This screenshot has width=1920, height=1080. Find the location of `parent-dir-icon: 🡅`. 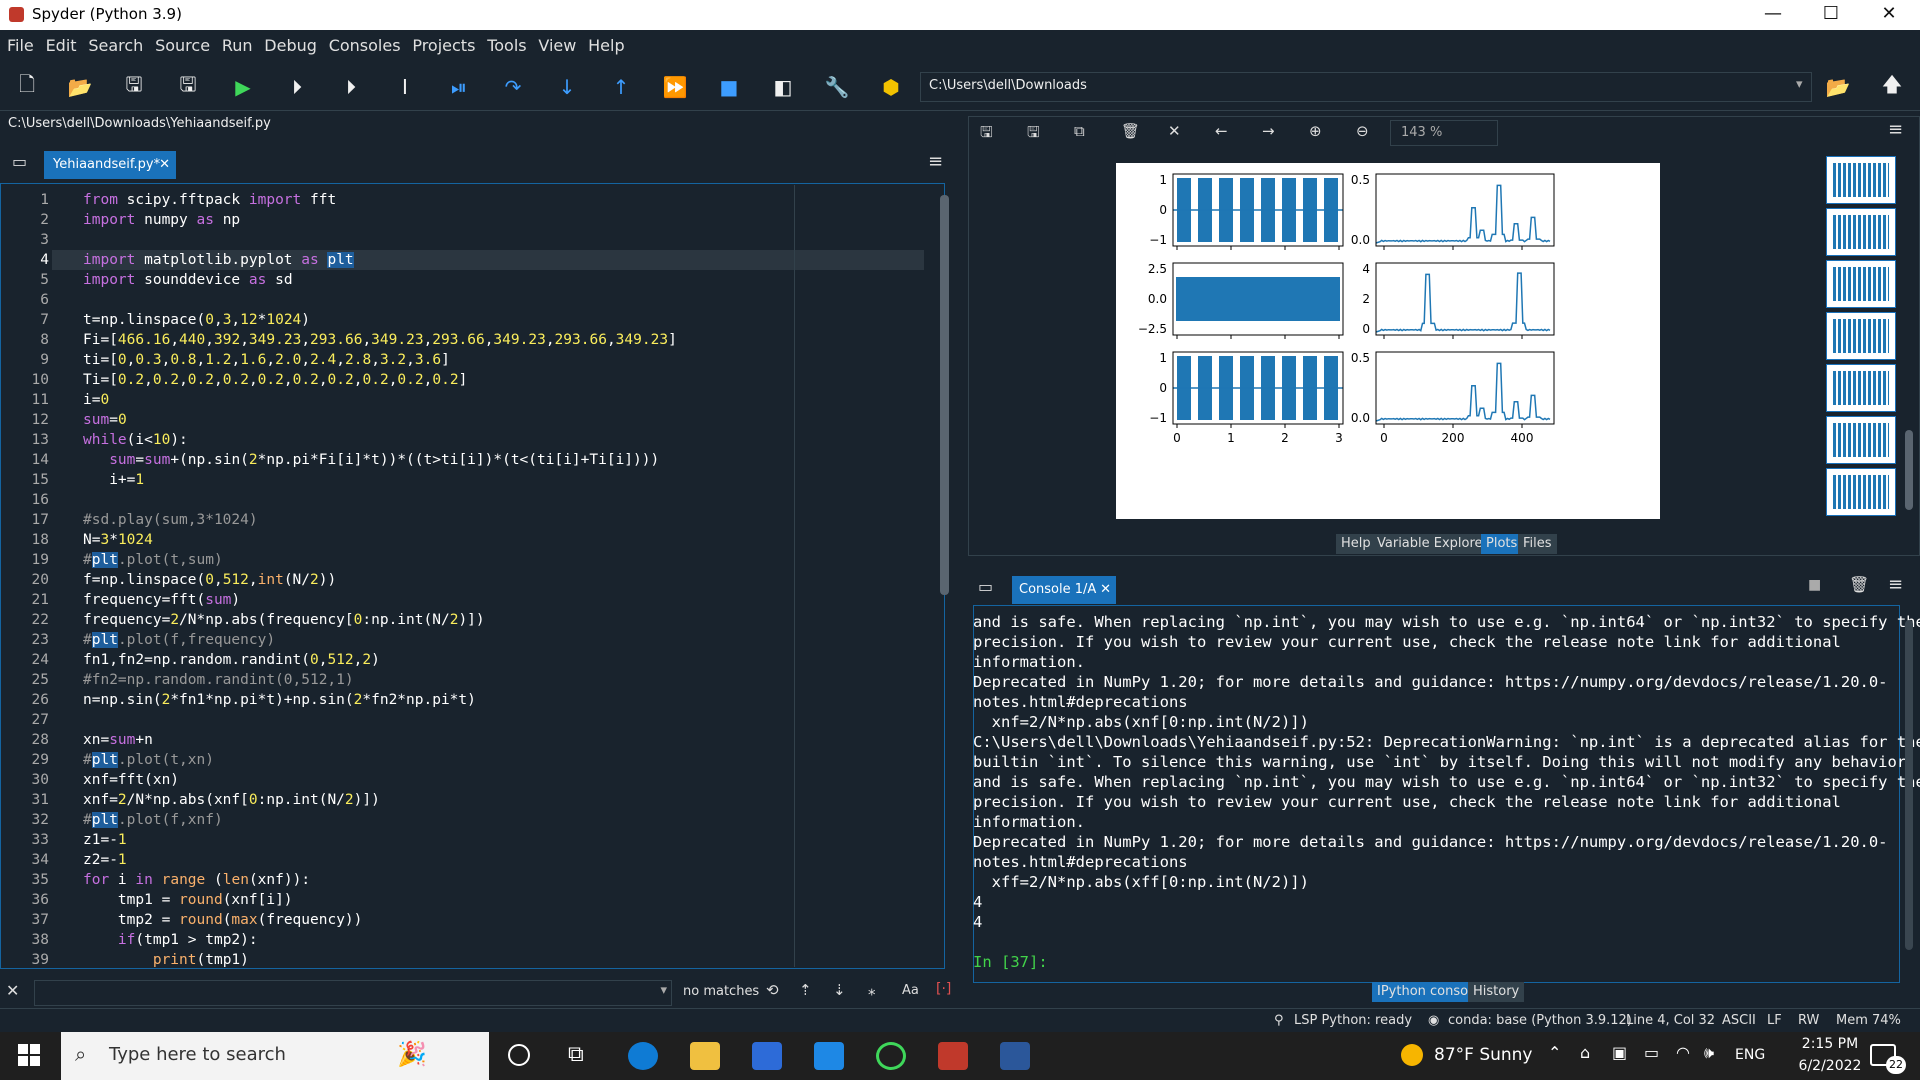

parent-dir-icon: 🡅 is located at coordinates (1892, 86).